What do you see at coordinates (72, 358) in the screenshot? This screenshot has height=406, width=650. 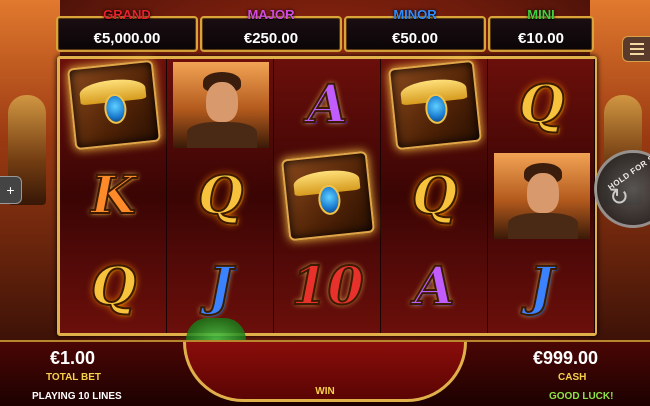 I see `total-bet-value: €1.00` at bounding box center [72, 358].